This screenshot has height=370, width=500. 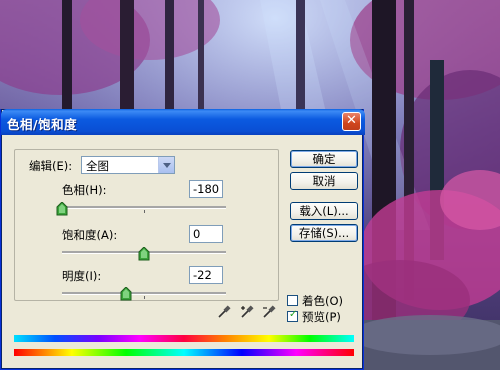 What do you see at coordinates (90, 235) in the screenshot?
I see `saturation-label: 饱和度(A):` at bounding box center [90, 235].